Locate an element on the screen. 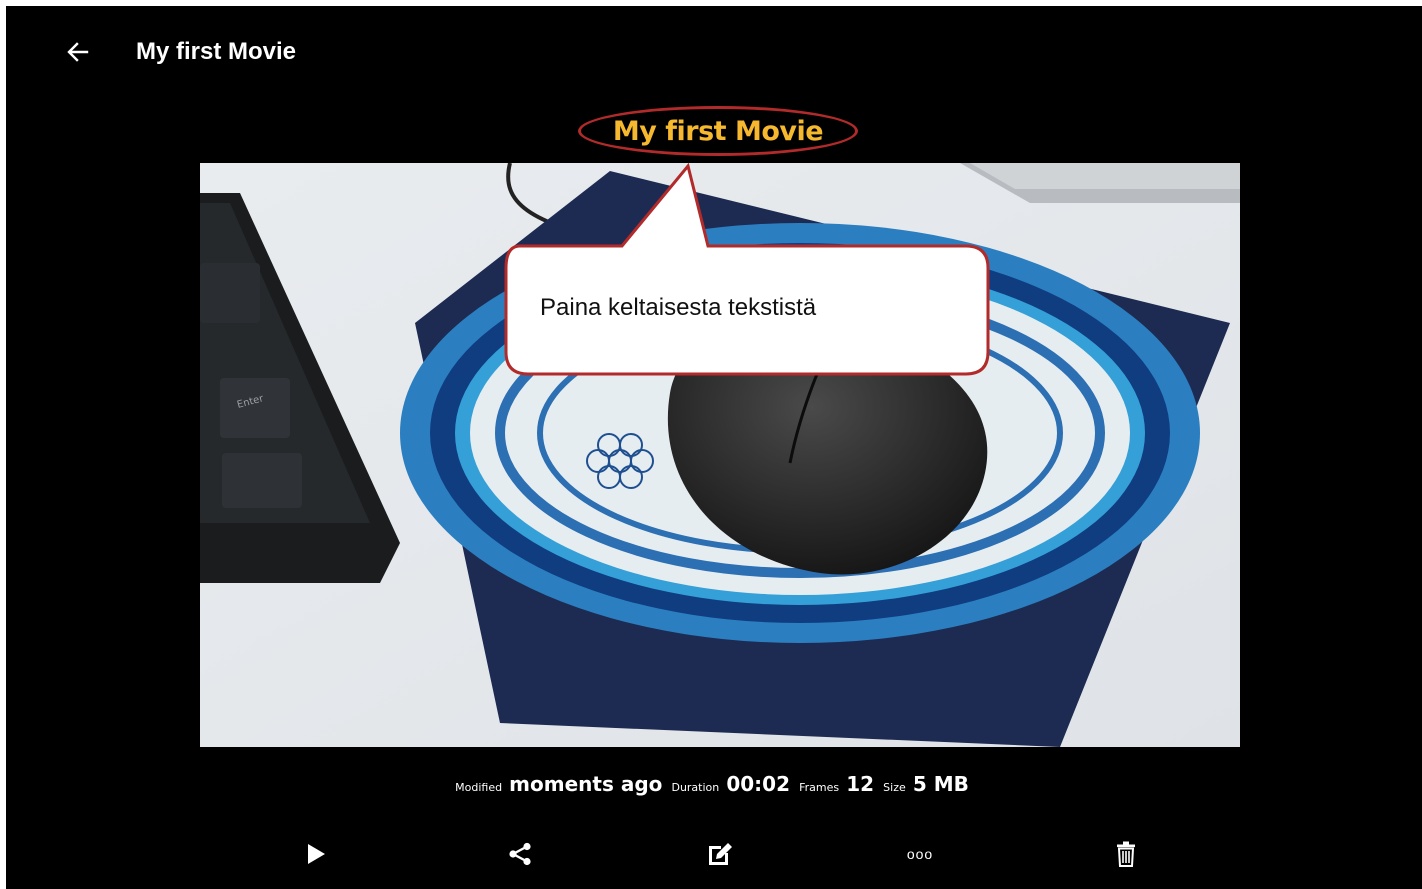  share-button is located at coordinates (520, 854).